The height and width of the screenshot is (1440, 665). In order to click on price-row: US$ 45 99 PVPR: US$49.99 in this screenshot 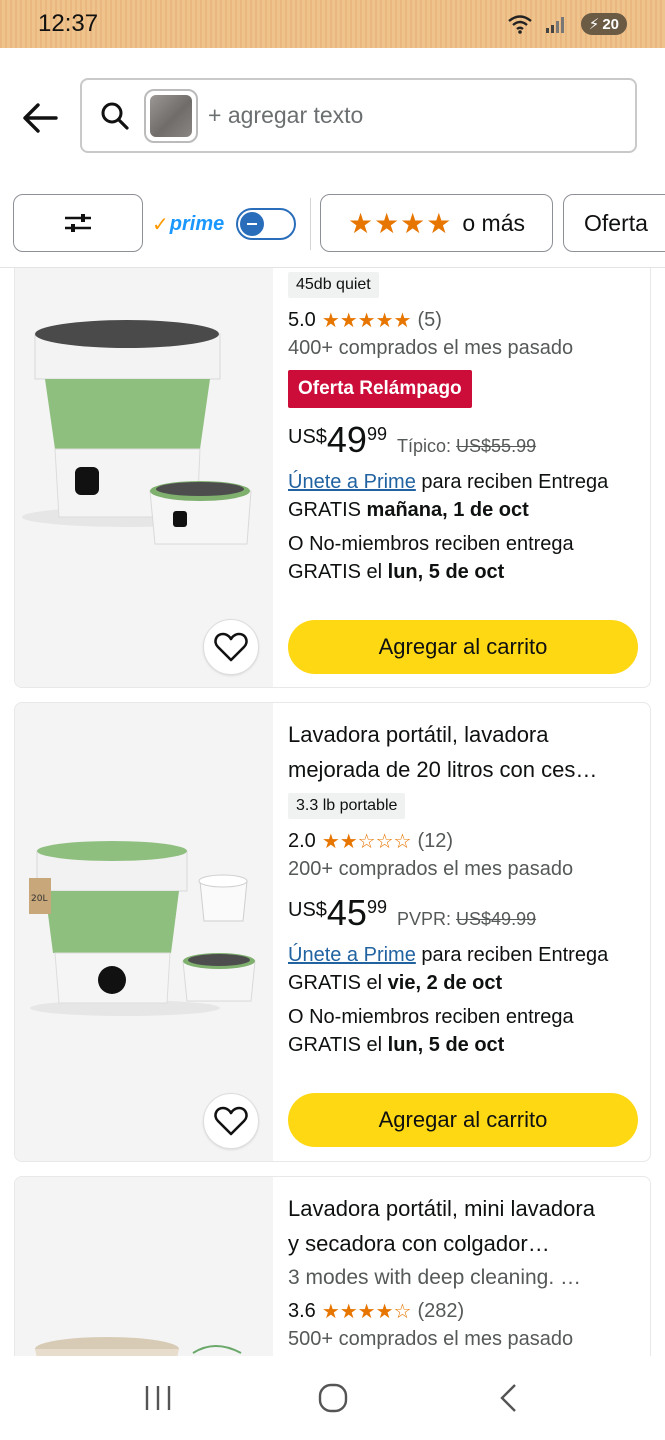, I will do `click(463, 913)`.